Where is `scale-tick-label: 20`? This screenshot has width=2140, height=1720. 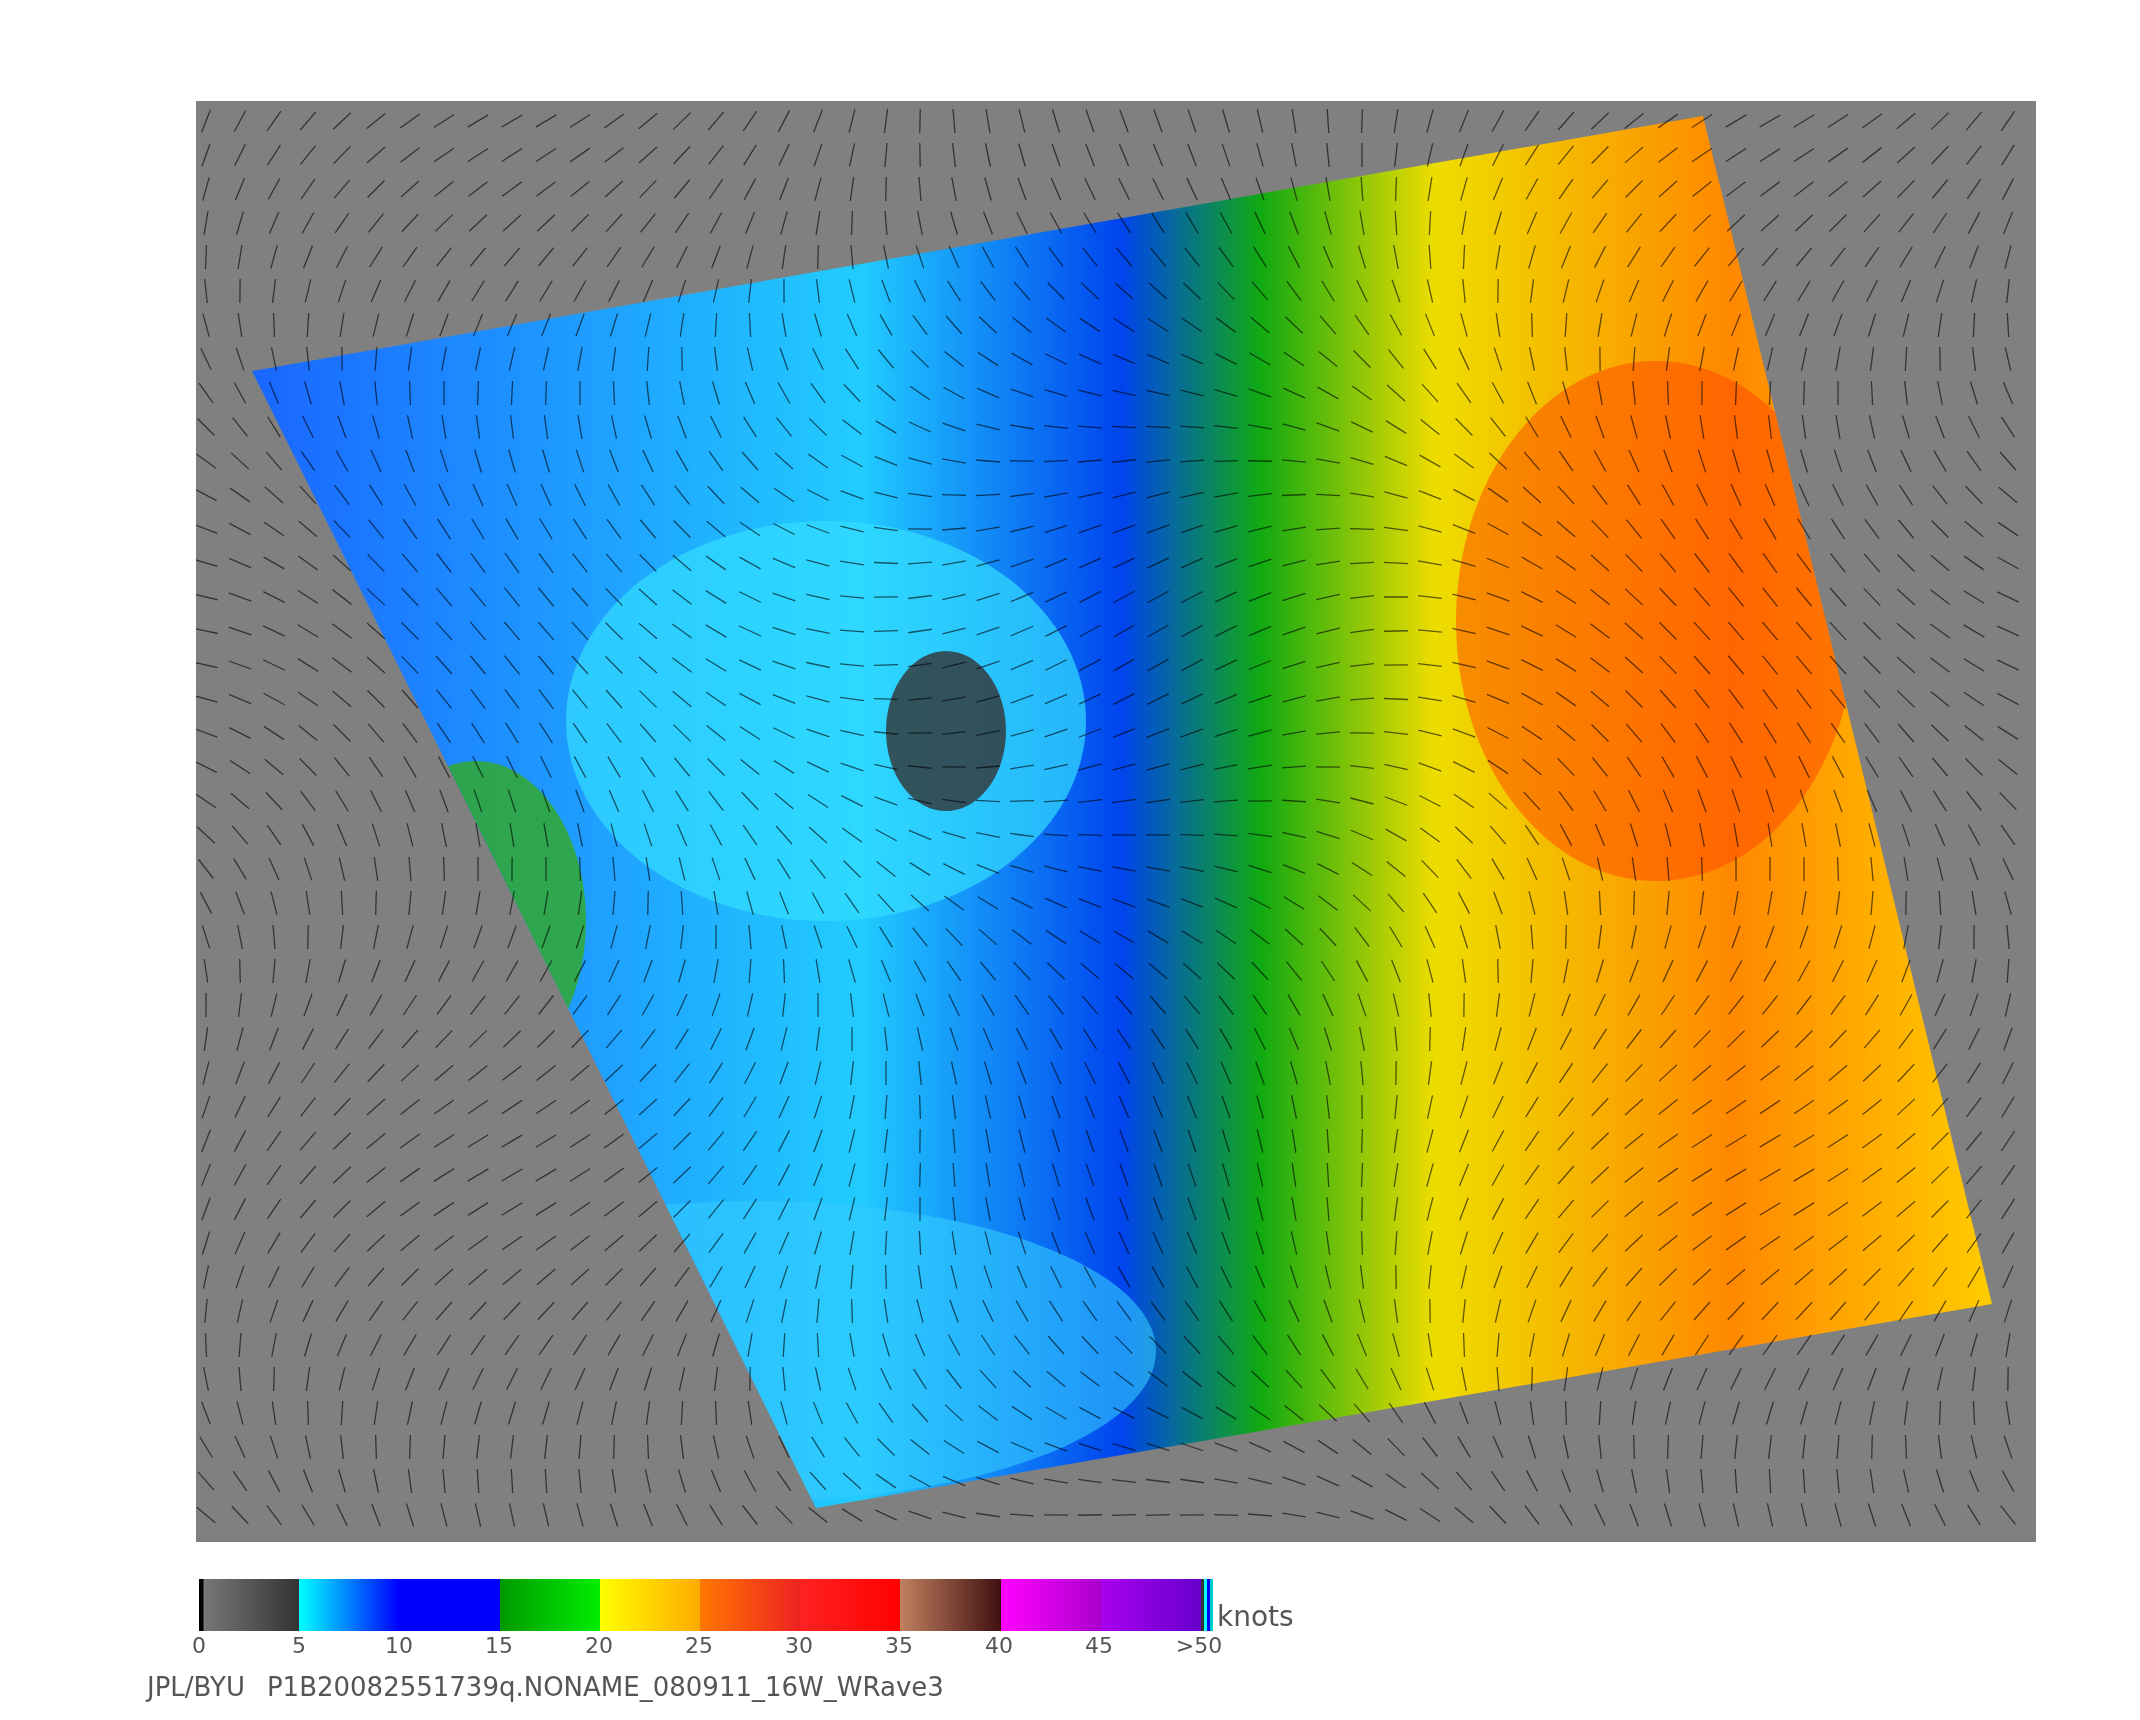
scale-tick-label: 20 is located at coordinates (599, 1645).